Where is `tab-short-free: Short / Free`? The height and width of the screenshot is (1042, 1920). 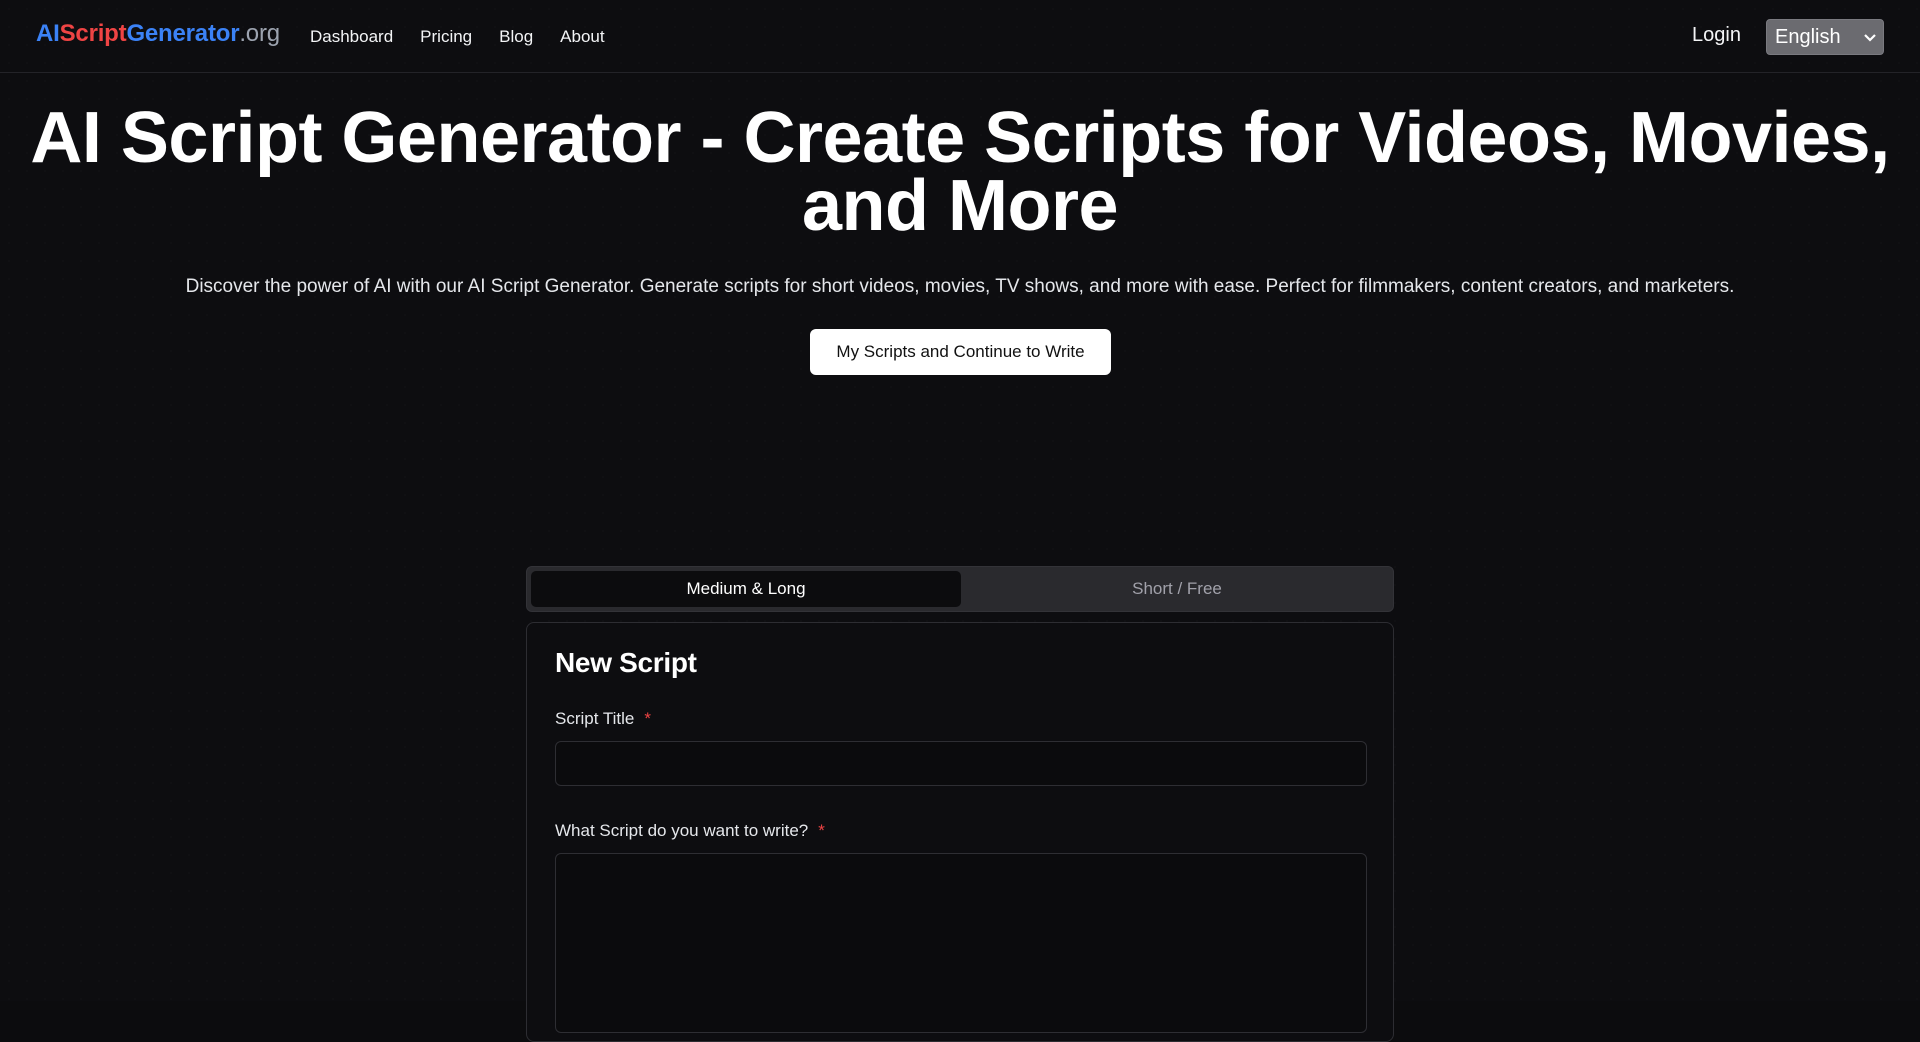 tab-short-free: Short / Free is located at coordinates (1177, 589).